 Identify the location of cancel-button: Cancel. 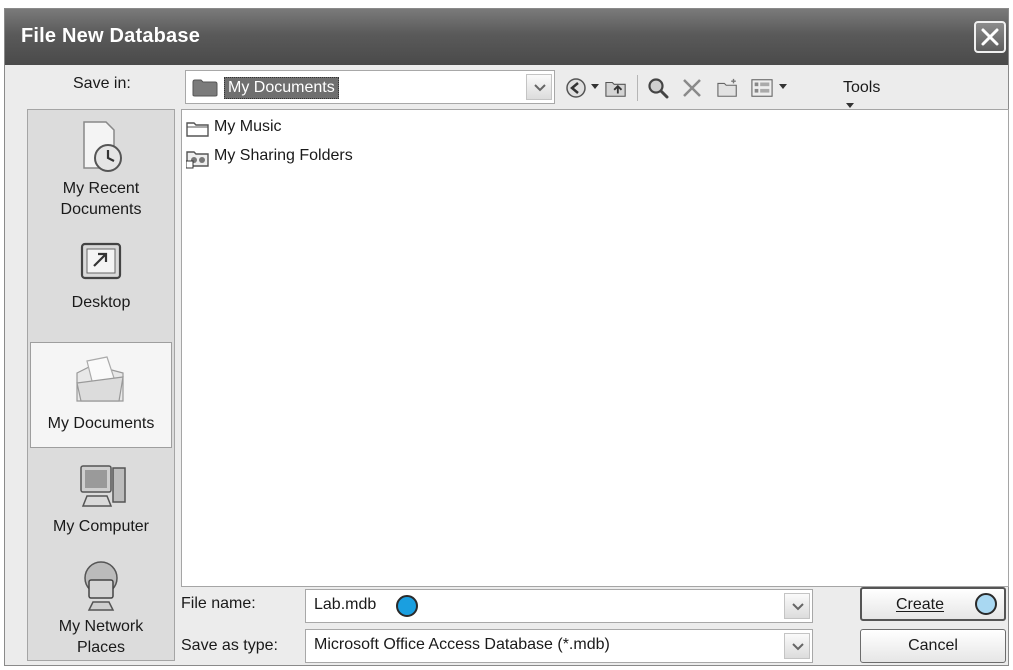
(933, 646).